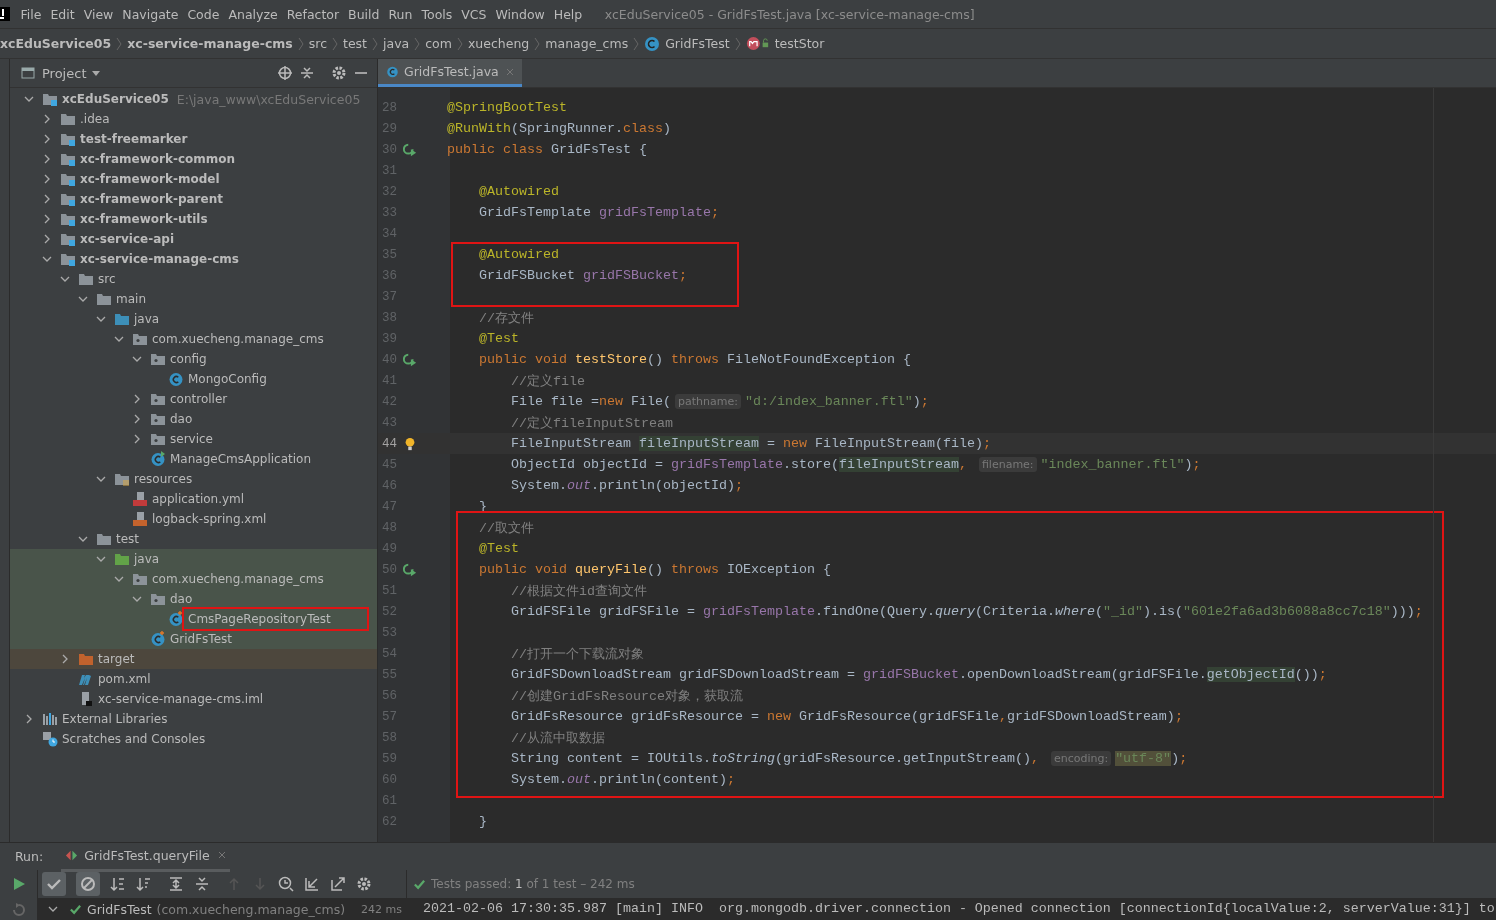 Image resolution: width=1496 pixels, height=920 pixels. I want to click on tree-item: test, so click(128, 539).